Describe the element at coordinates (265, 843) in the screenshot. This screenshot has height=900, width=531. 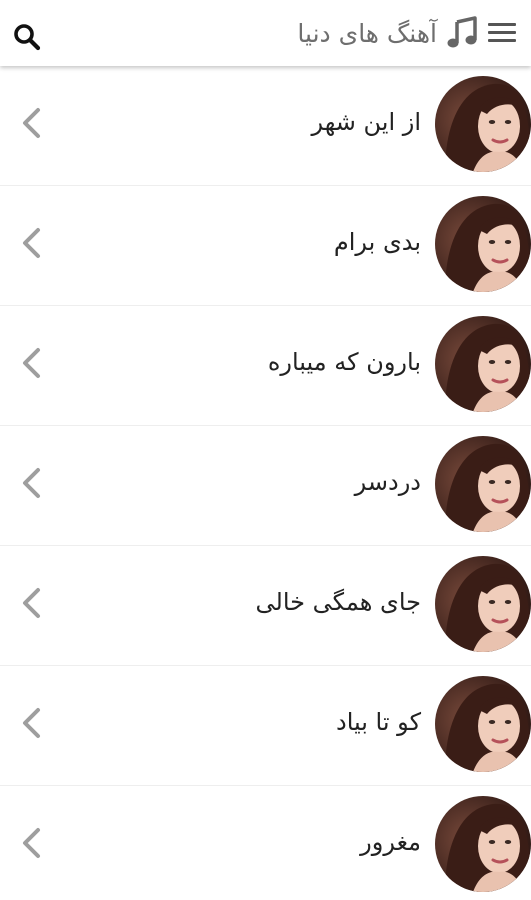
I see `song-list-item: مغرور` at that location.